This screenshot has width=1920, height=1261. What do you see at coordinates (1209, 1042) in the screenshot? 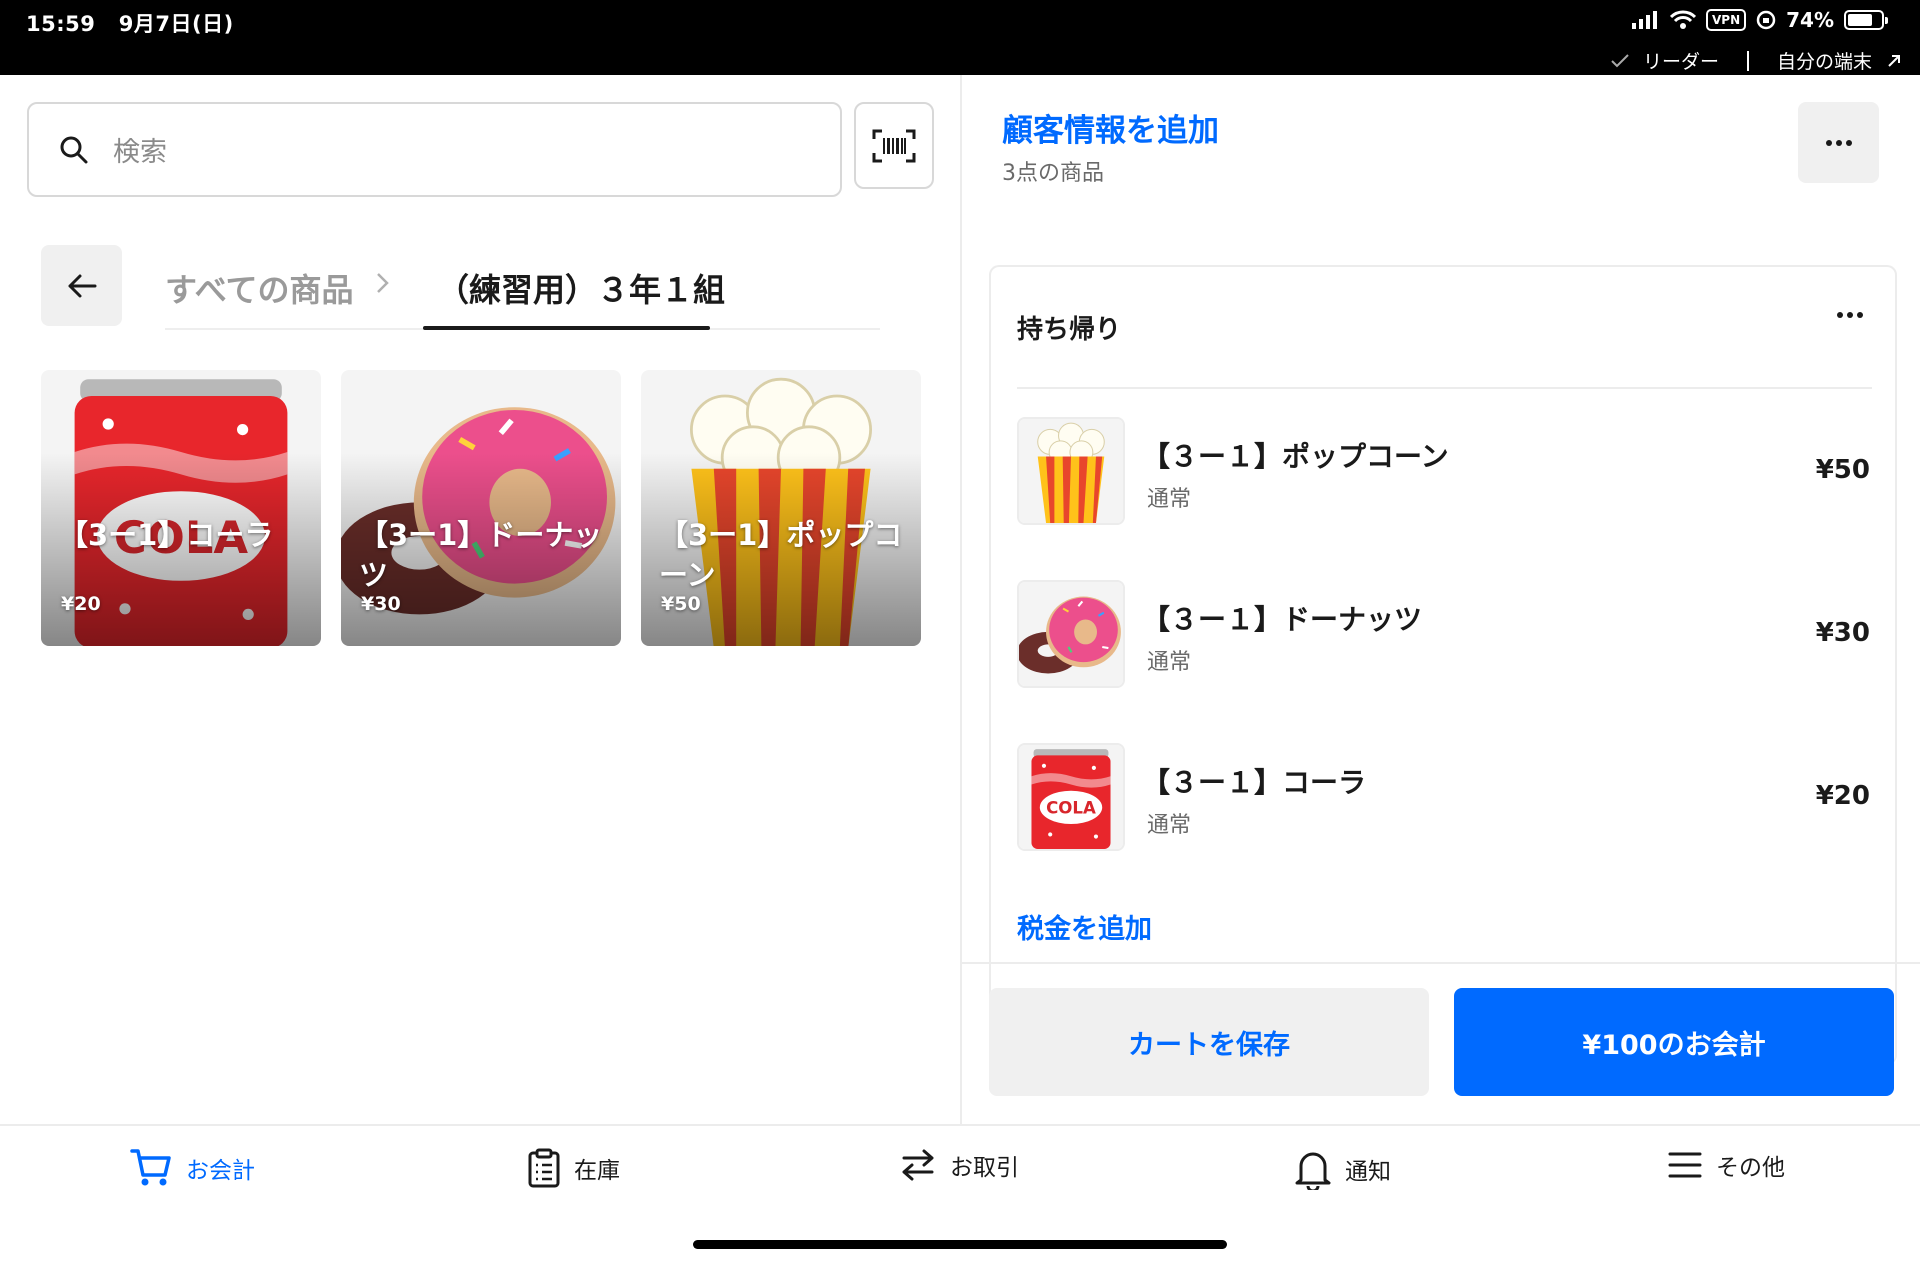
I see `save-cart-button: カートを保存` at bounding box center [1209, 1042].